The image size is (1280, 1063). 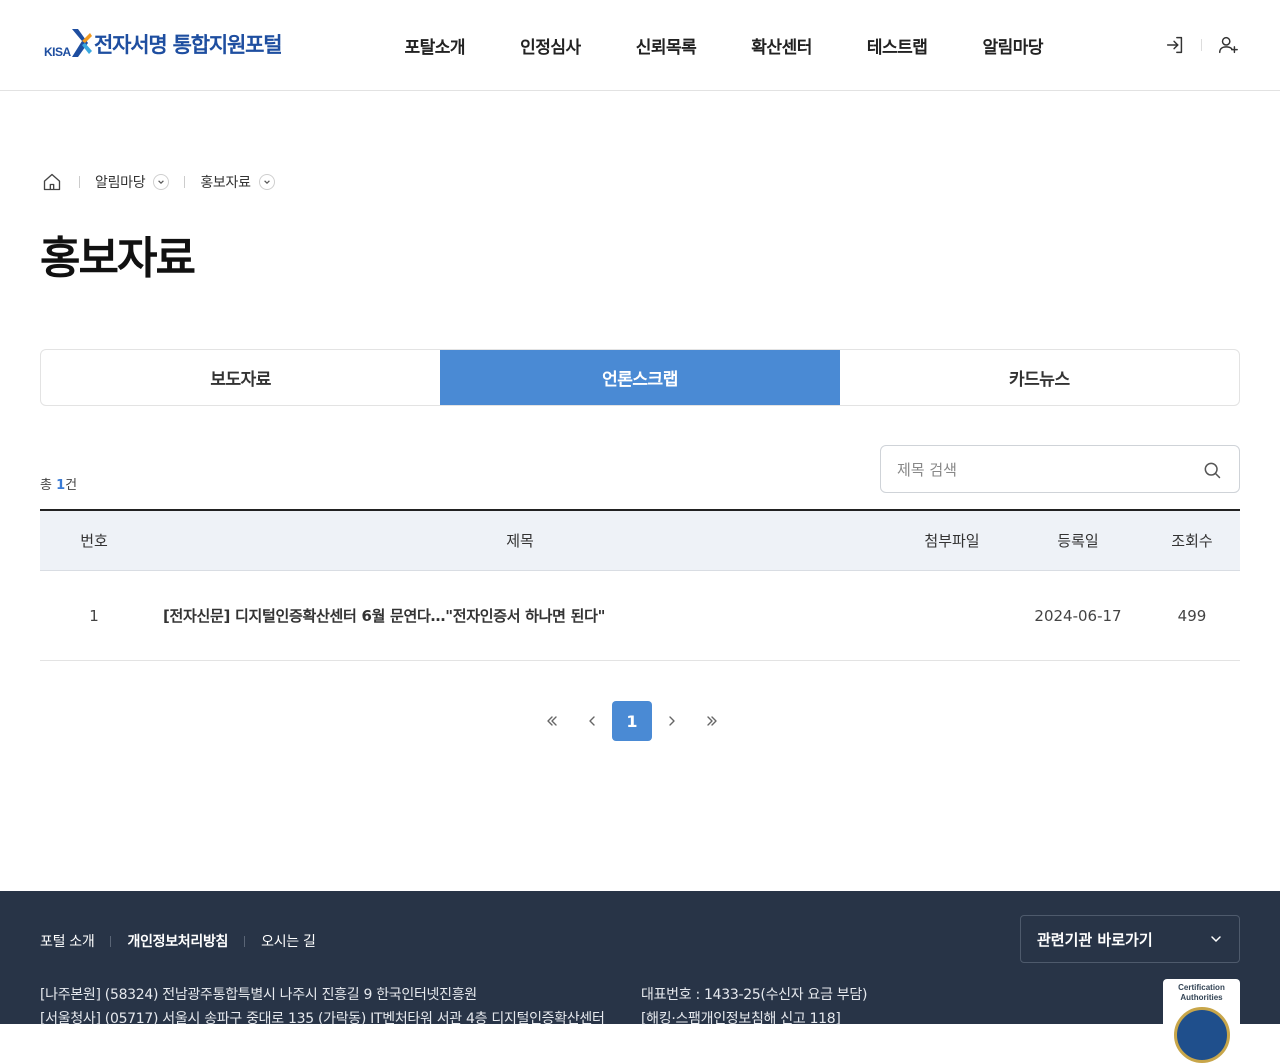 What do you see at coordinates (68, 44) in the screenshot?
I see `kisa-logo-mark: KISA` at bounding box center [68, 44].